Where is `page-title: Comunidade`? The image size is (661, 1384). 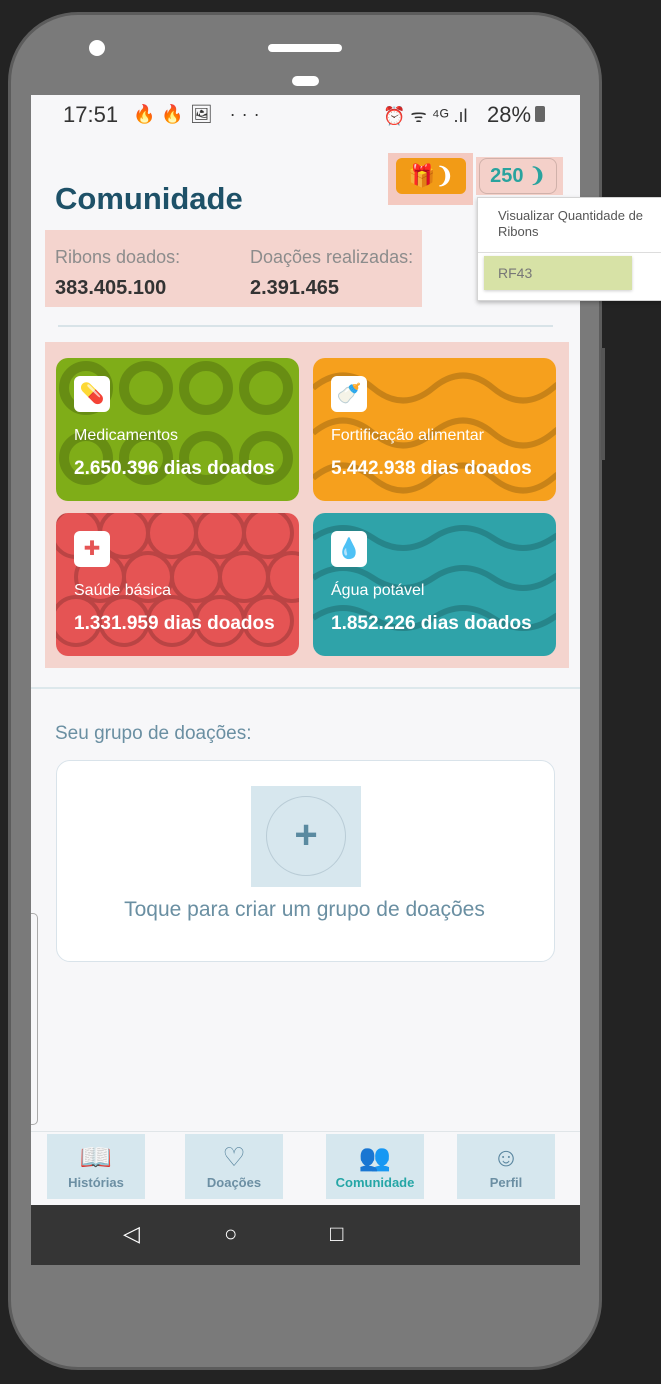
page-title: Comunidade is located at coordinates (149, 198).